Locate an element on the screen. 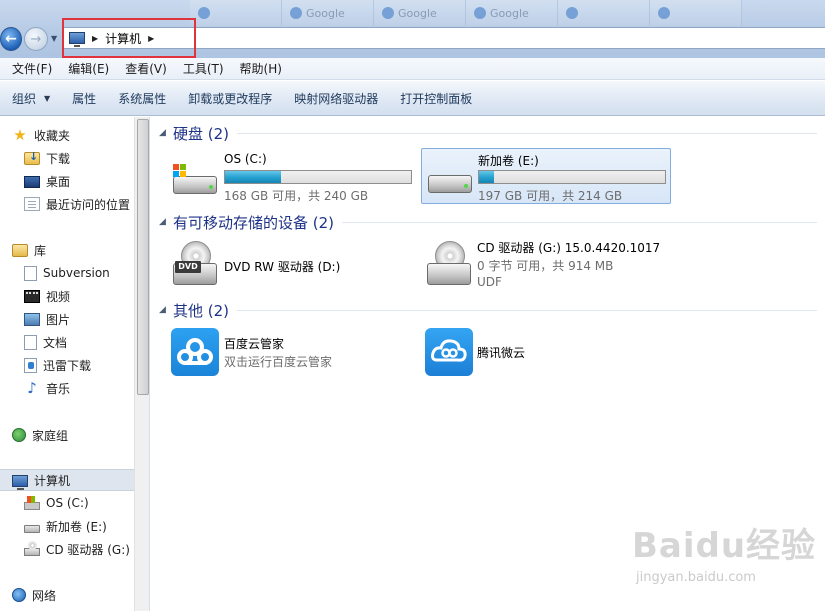 The width and height of the screenshot is (825, 611). menu-file: 文件(F) is located at coordinates (32, 68).